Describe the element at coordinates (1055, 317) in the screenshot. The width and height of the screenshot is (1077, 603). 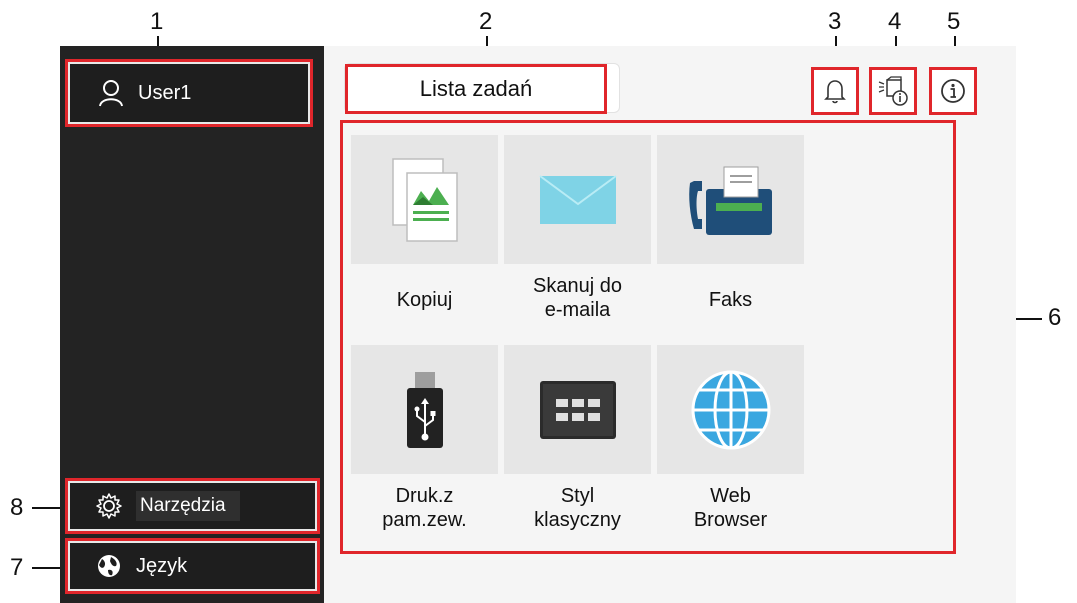
I see `callout-6: 6` at that location.